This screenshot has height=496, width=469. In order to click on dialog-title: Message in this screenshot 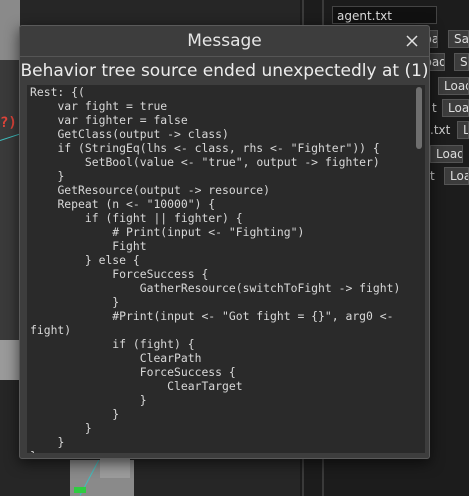, I will do `click(224, 41)`.